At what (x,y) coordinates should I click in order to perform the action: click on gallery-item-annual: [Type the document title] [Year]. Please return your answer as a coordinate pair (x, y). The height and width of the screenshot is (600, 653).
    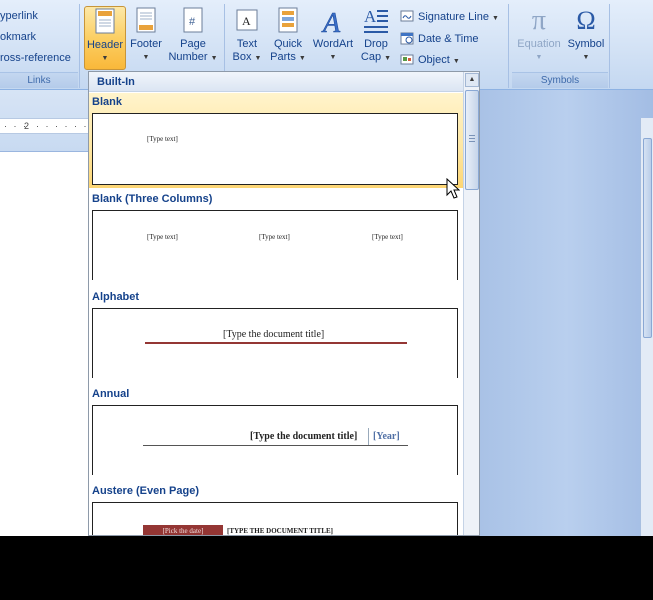
    Looking at the image, I should click on (275, 440).